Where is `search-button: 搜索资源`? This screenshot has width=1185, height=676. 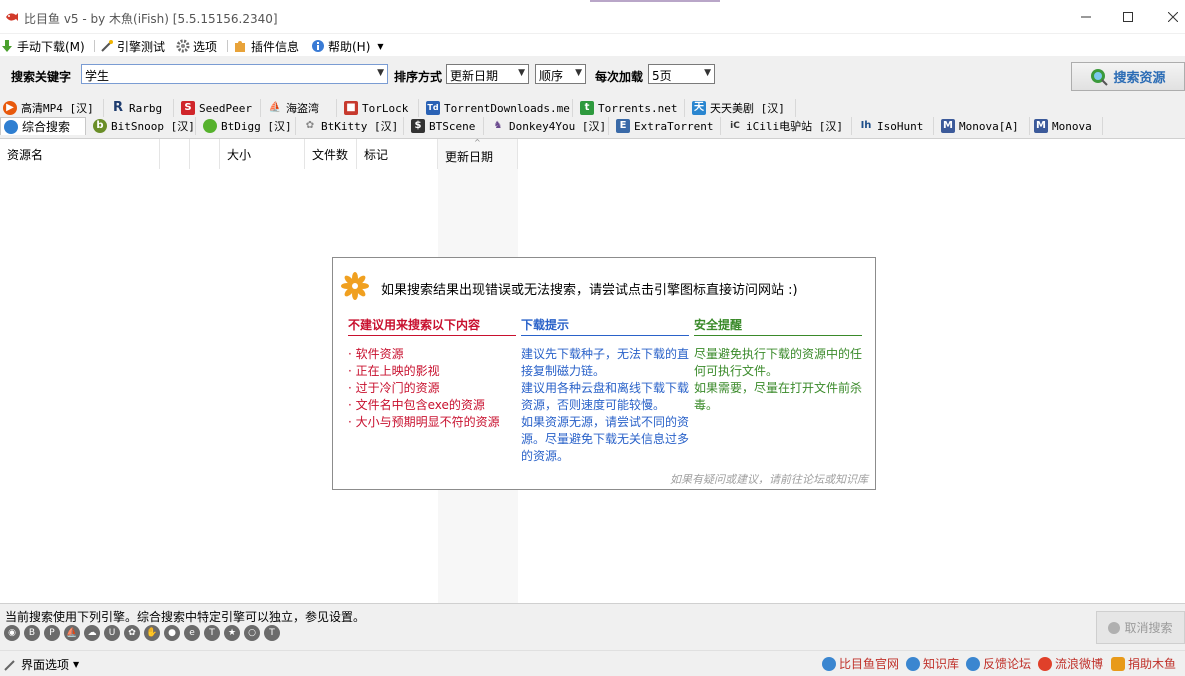 search-button: 搜索资源 is located at coordinates (1128, 76).